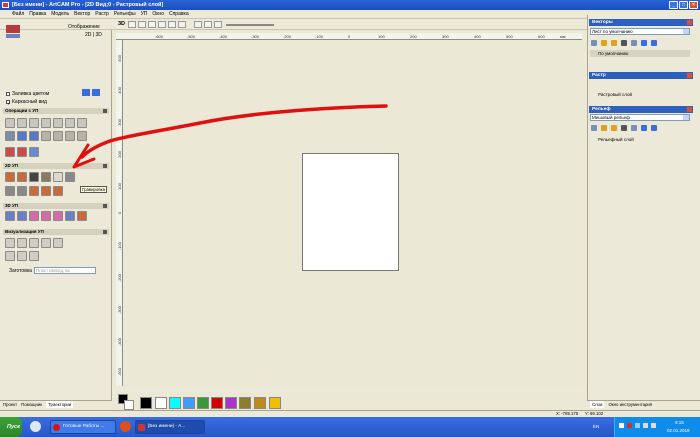  I want to click on relief-layer-item: Рельефный слой, so click(640, 139).